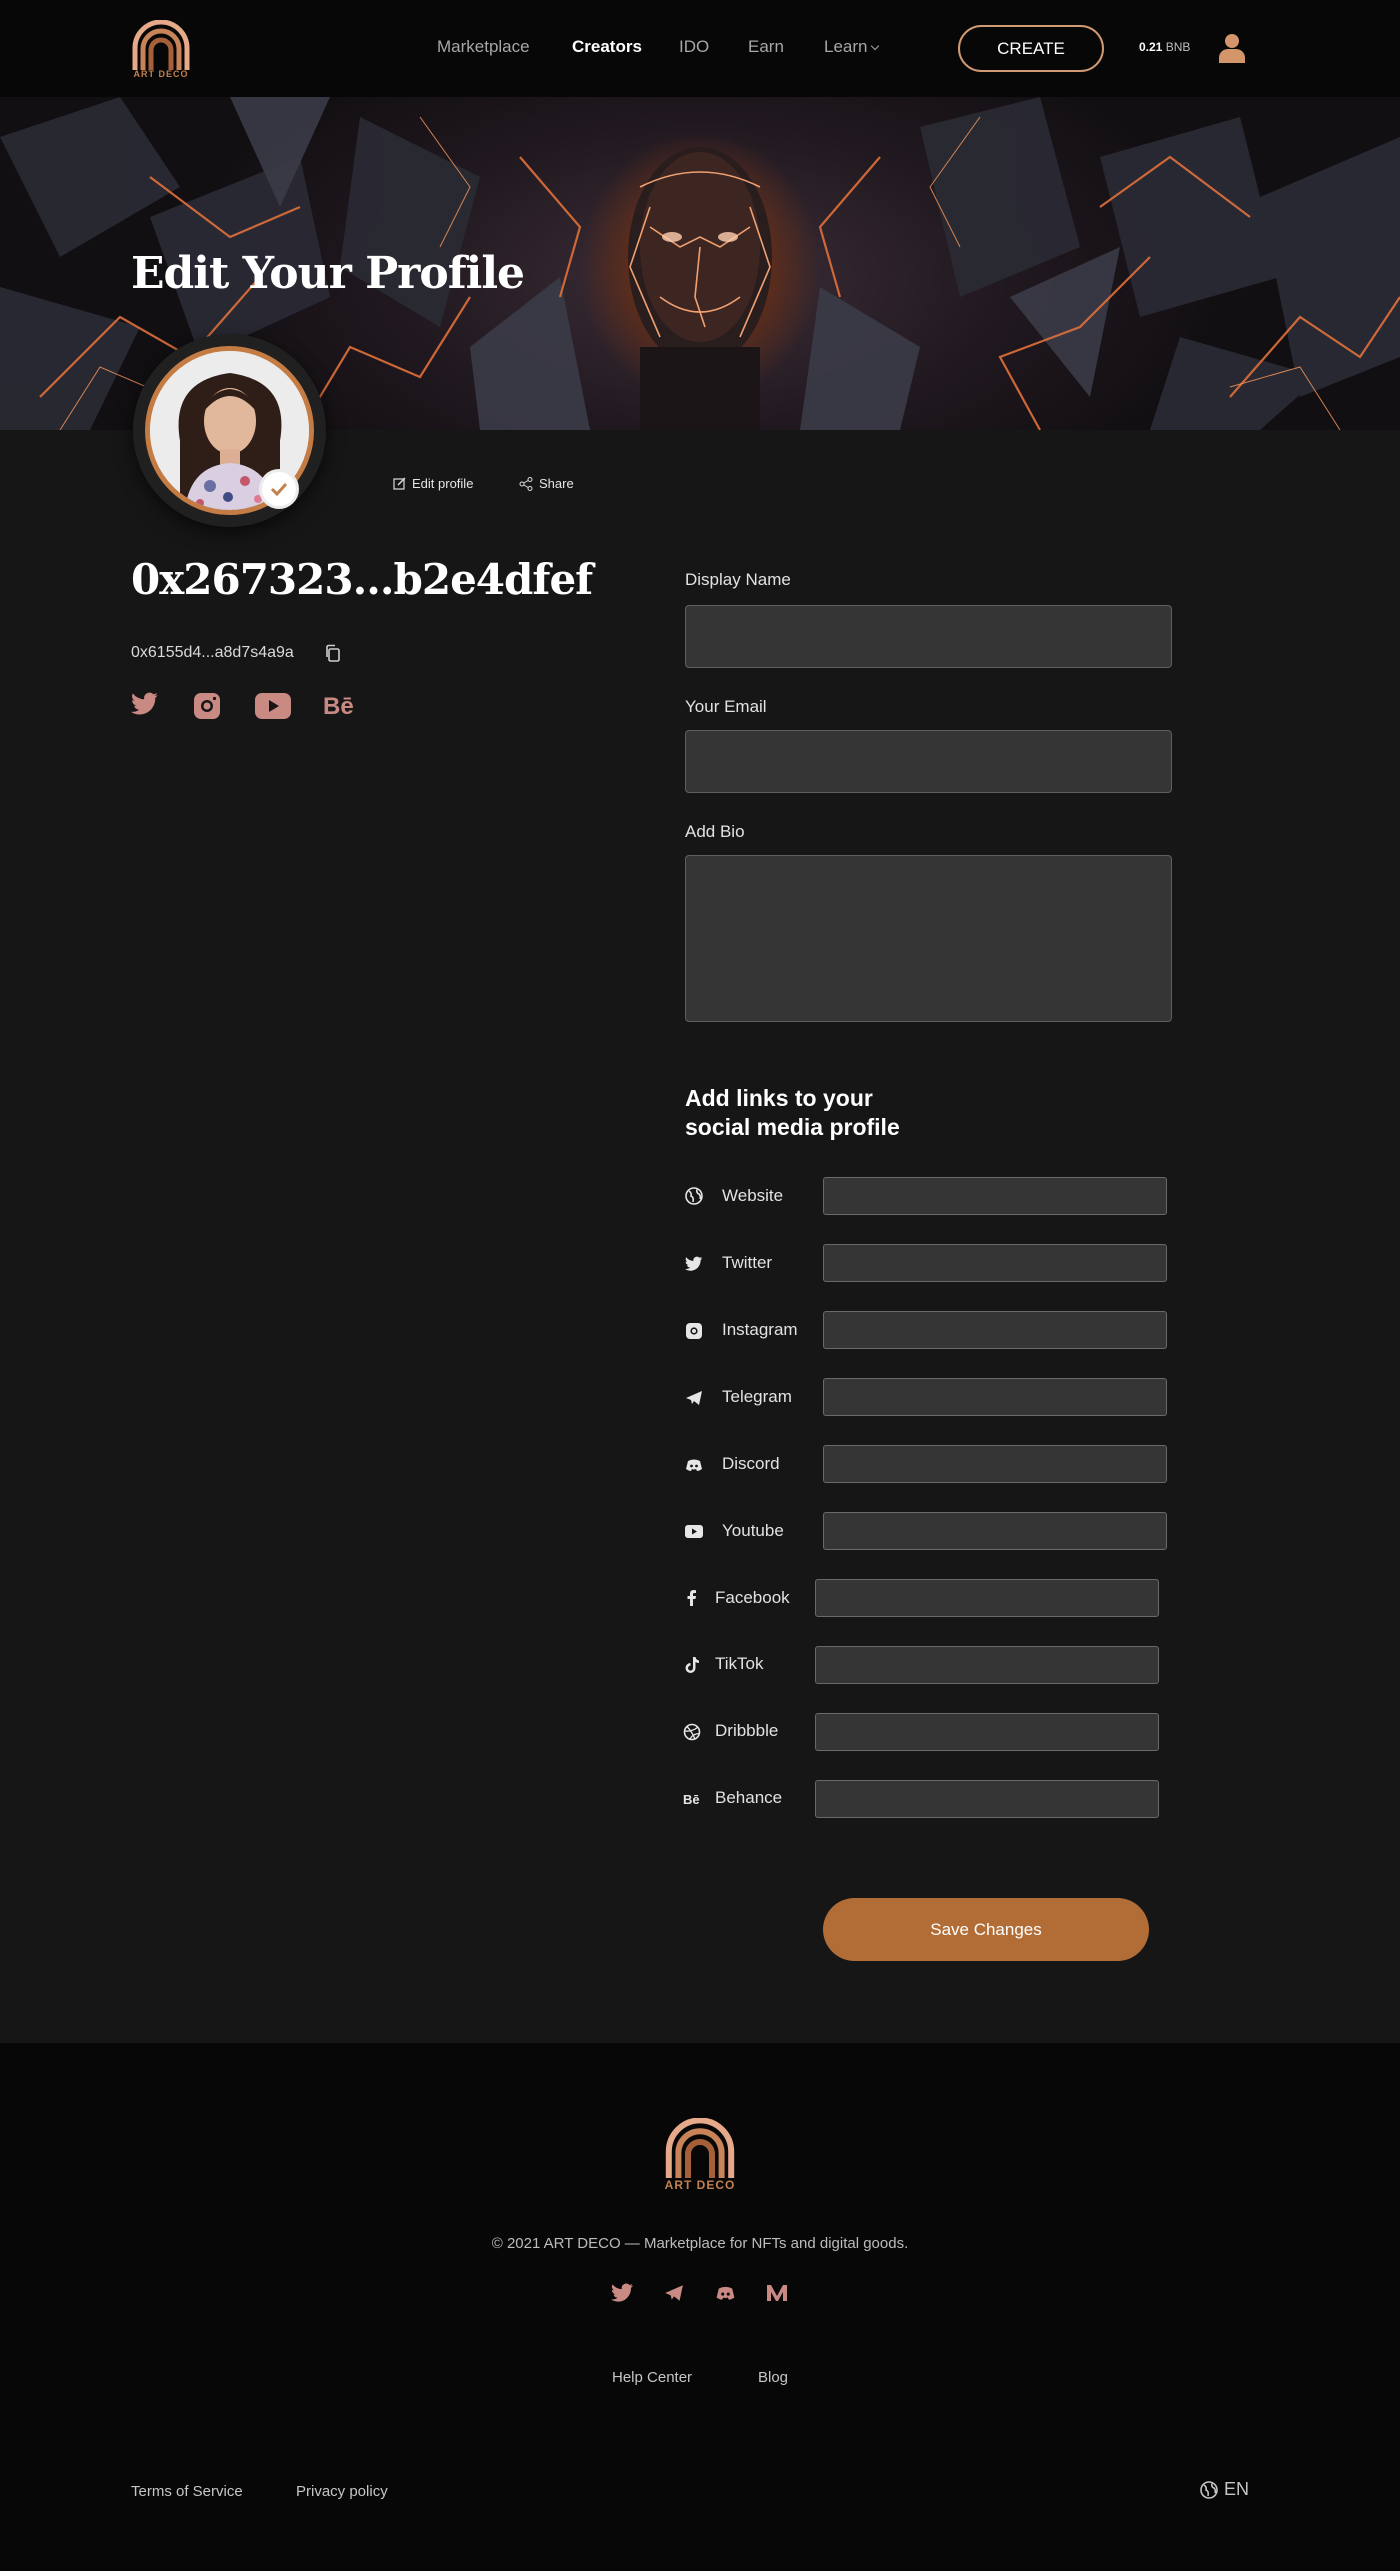 This screenshot has height=2571, width=1400. I want to click on short-wallet-address: 0x6155d4...a8d7s4a9a, so click(212, 652).